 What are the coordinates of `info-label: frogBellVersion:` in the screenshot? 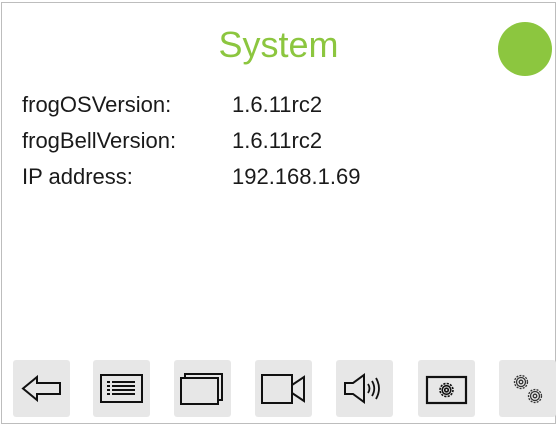 It's located at (99, 140).